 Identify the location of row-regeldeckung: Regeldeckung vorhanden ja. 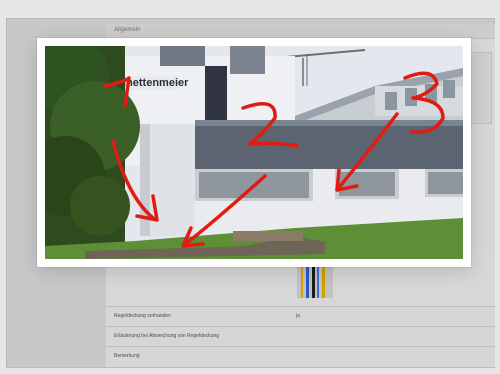
(300, 316).